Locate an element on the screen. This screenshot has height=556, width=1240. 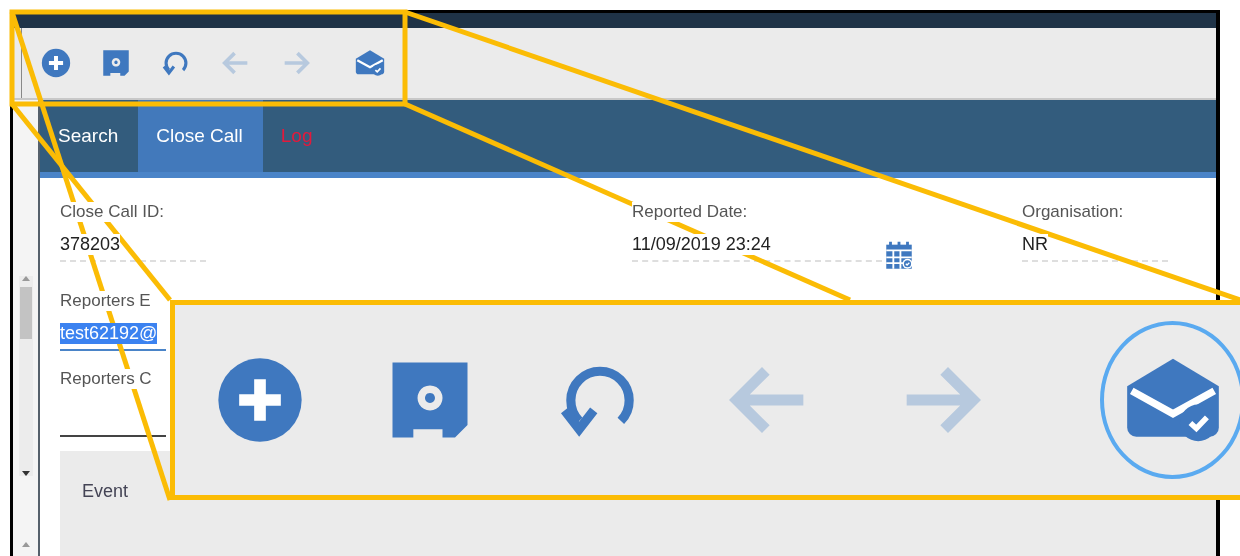
date-field: 11/09/2019 23:24 is located at coordinates (757, 245).